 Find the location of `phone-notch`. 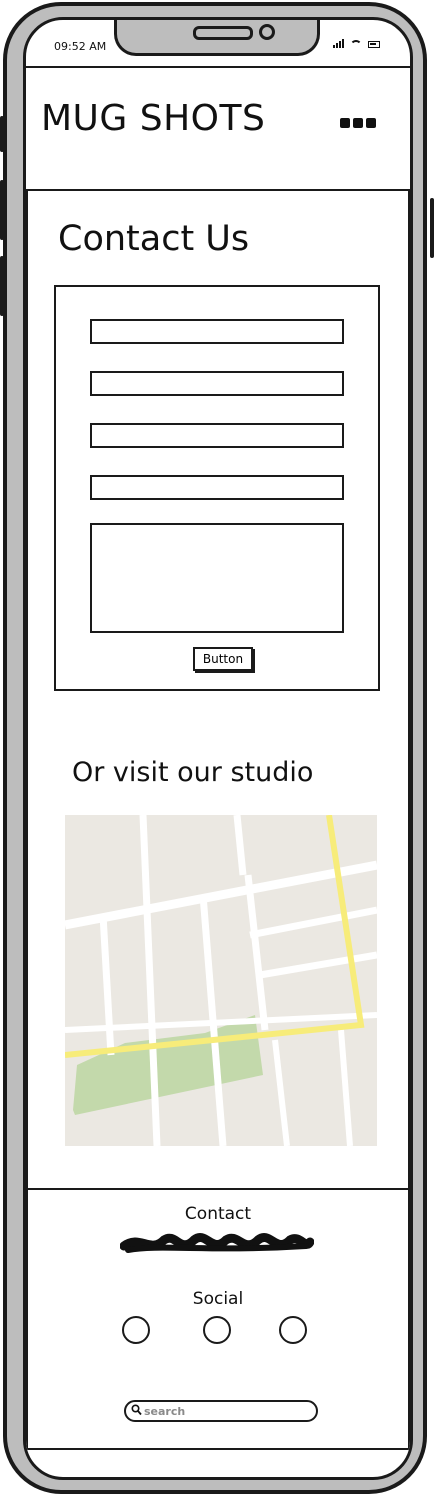

phone-notch is located at coordinates (217, 38).